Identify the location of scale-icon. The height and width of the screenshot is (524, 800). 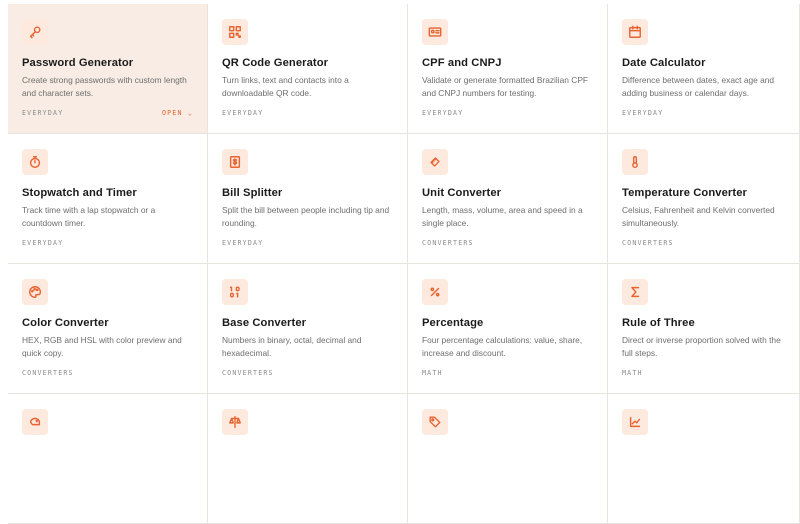
(235, 422).